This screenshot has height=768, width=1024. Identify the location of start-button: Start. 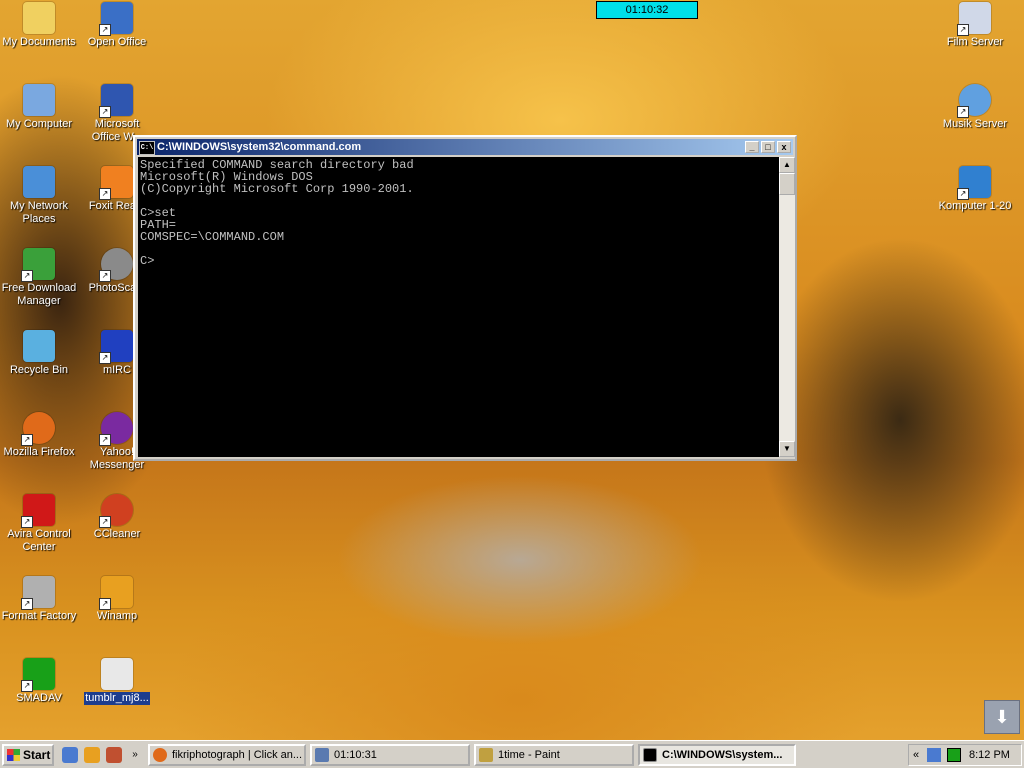
(28, 755).